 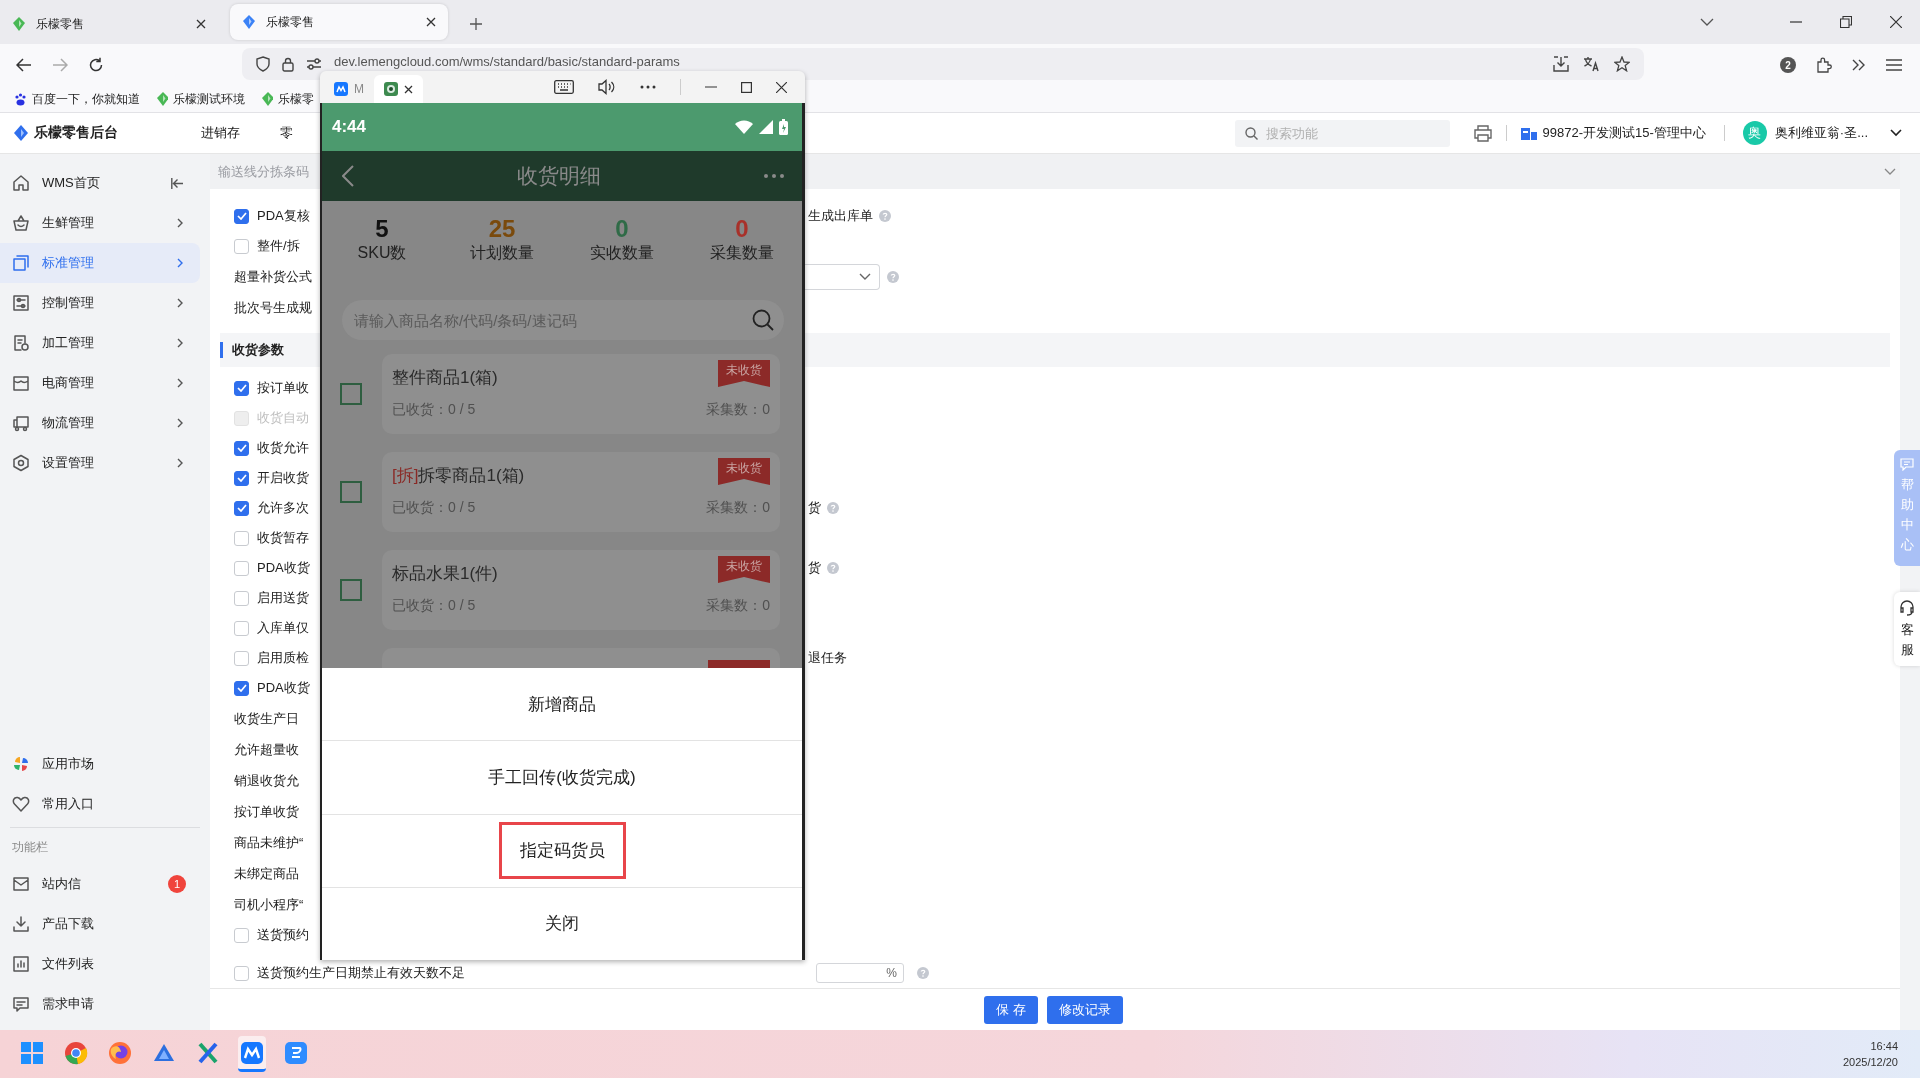 I want to click on action-item: 关闭, so click(x=562, y=924).